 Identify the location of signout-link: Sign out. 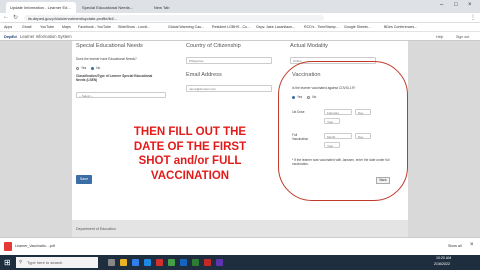
(462, 37).